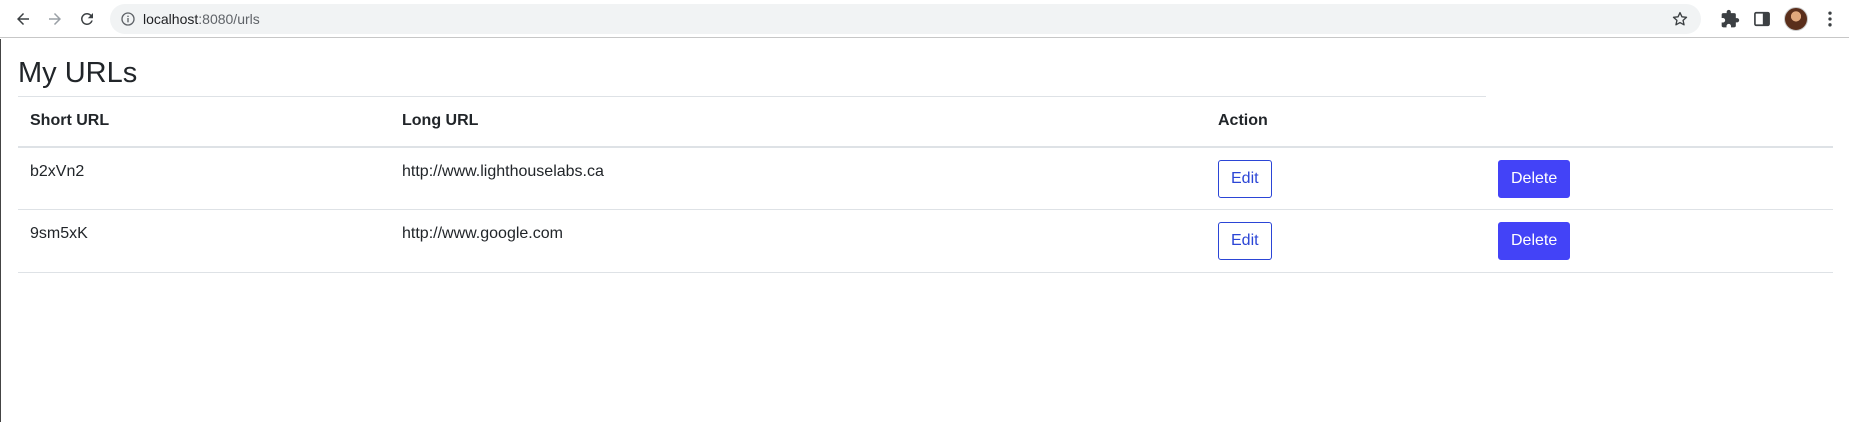 The width and height of the screenshot is (1849, 422). What do you see at coordinates (229, 19) in the screenshot?
I see `url-path: :8080/urls` at bounding box center [229, 19].